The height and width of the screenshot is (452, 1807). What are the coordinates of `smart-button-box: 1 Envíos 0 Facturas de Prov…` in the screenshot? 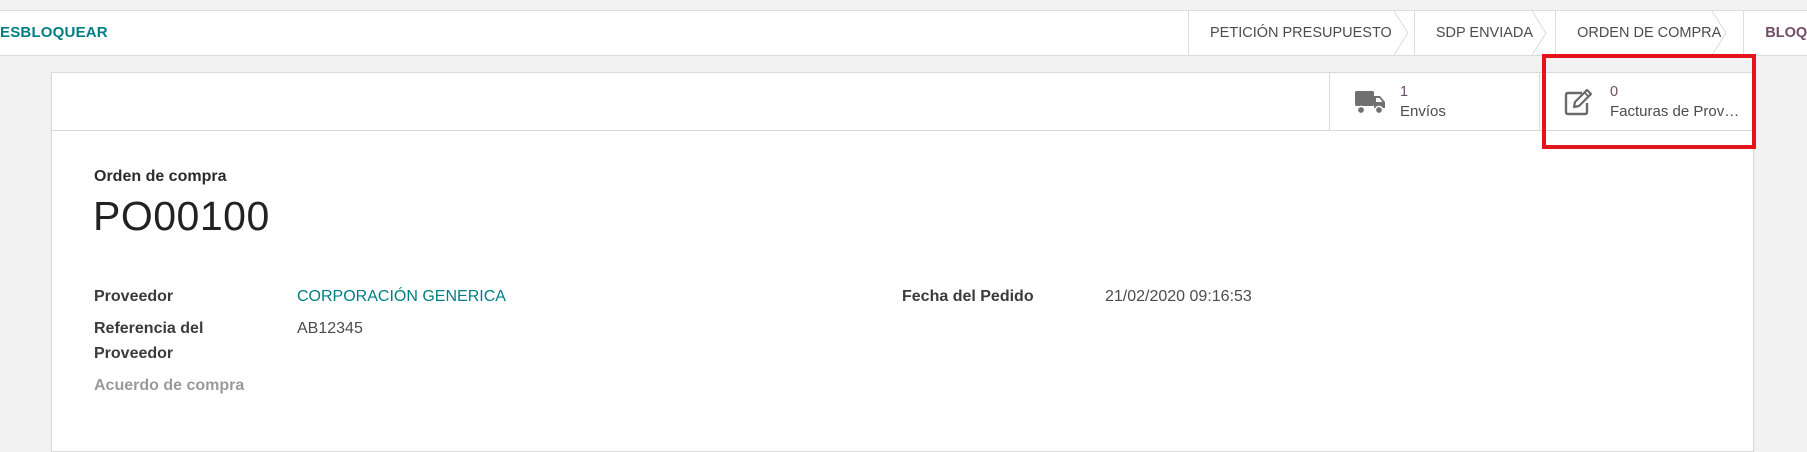 It's located at (902, 102).